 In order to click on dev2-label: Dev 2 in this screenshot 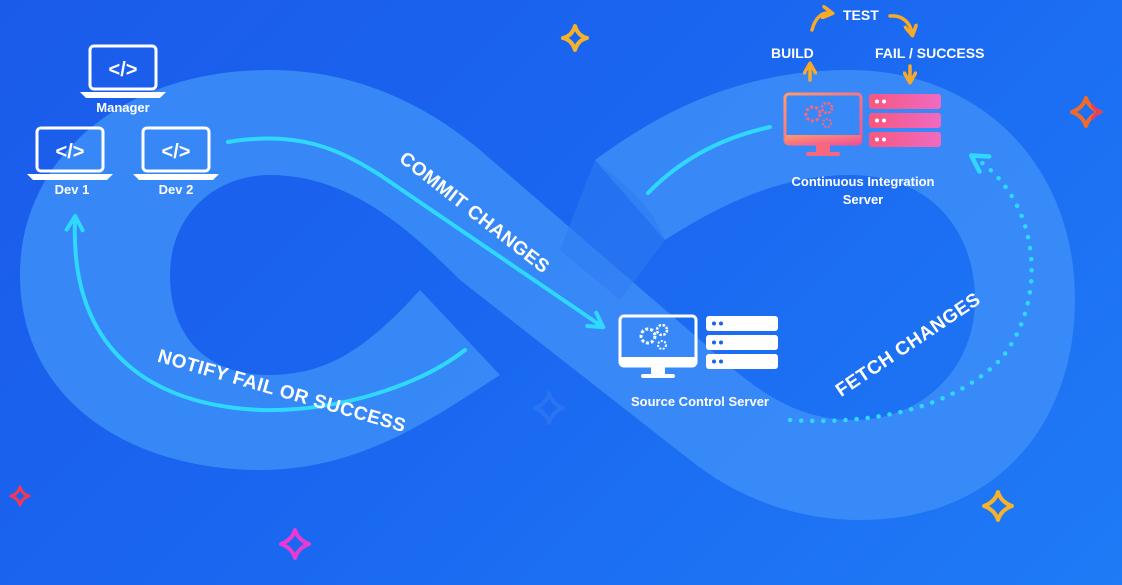, I will do `click(176, 189)`.